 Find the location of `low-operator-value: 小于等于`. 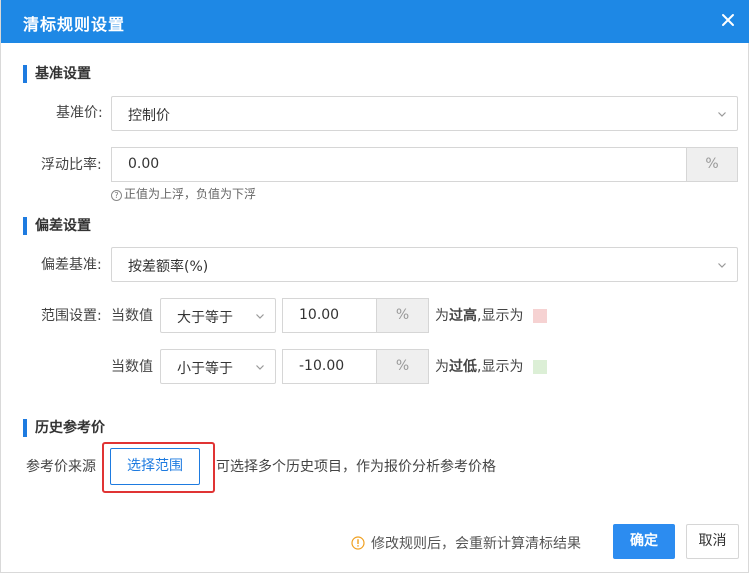

low-operator-value: 小于等于 is located at coordinates (205, 369).